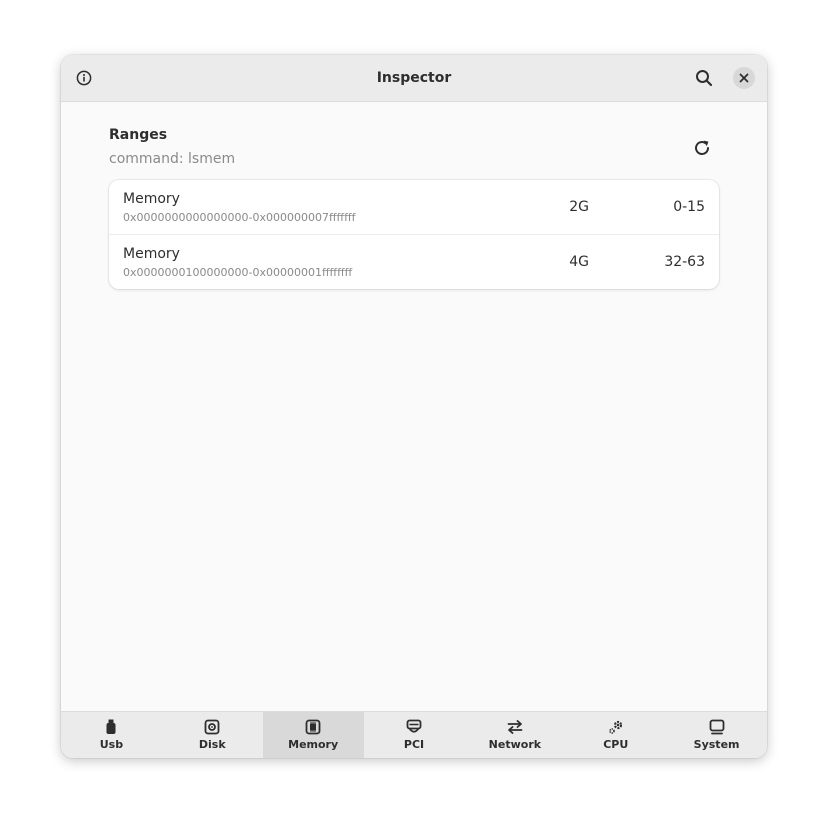 The height and width of the screenshot is (825, 828). I want to click on tab-disk: Disk, so click(212, 735).